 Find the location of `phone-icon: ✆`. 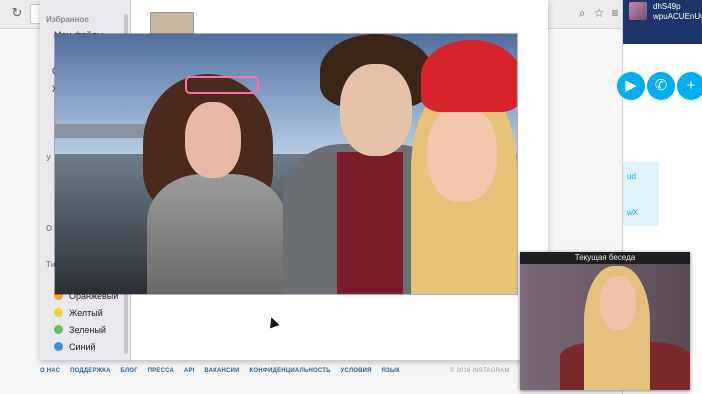

phone-icon: ✆ is located at coordinates (661, 86).